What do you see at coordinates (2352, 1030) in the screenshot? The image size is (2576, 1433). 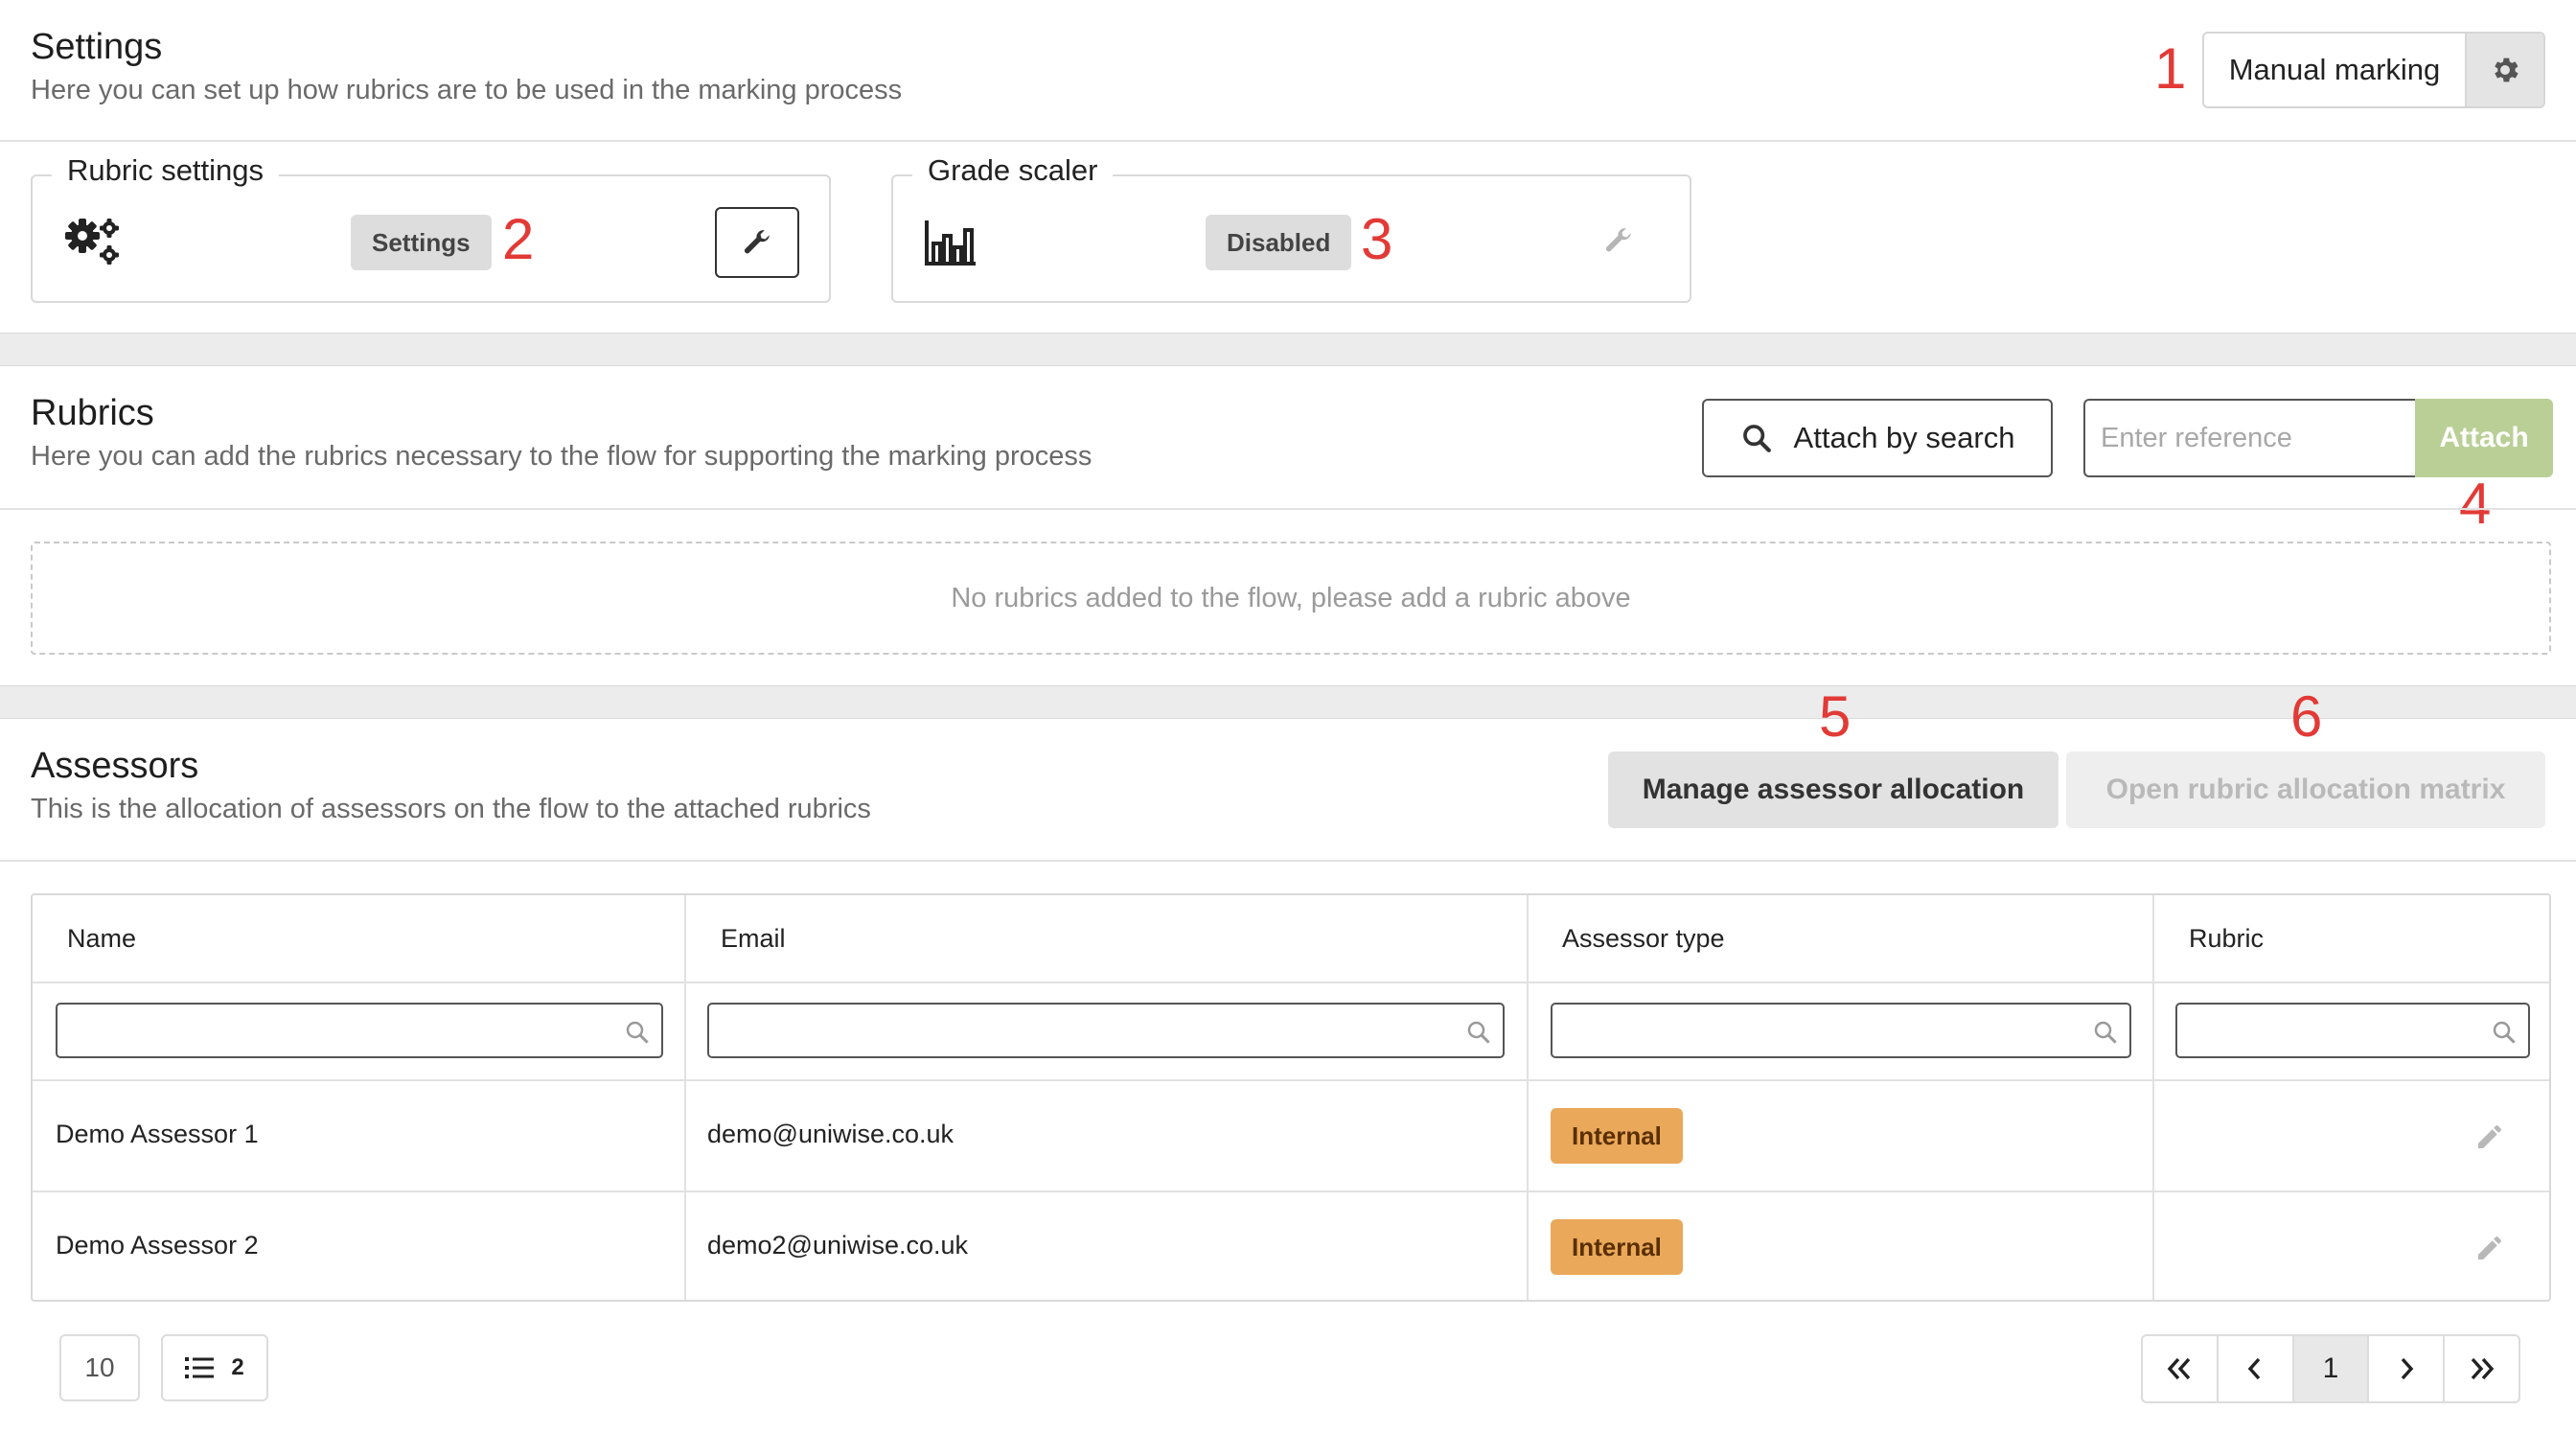 I see `rubric-filter-input` at bounding box center [2352, 1030].